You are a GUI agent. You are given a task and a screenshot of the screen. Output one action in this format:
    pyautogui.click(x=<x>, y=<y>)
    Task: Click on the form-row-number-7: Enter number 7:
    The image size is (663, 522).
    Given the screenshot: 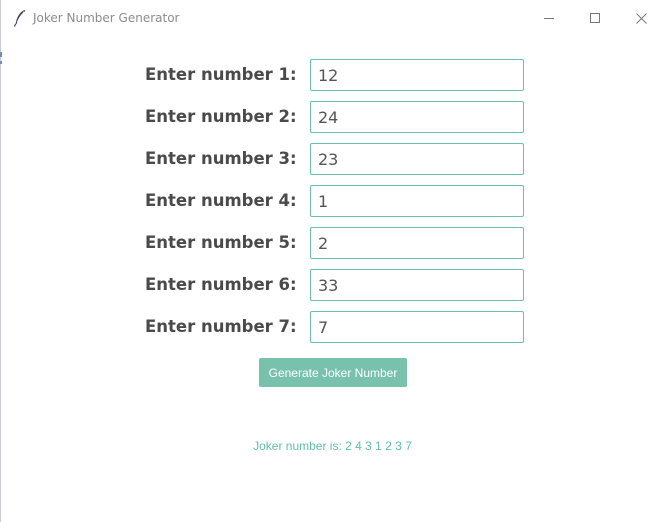 What is the action you would take?
    pyautogui.click(x=332, y=327)
    